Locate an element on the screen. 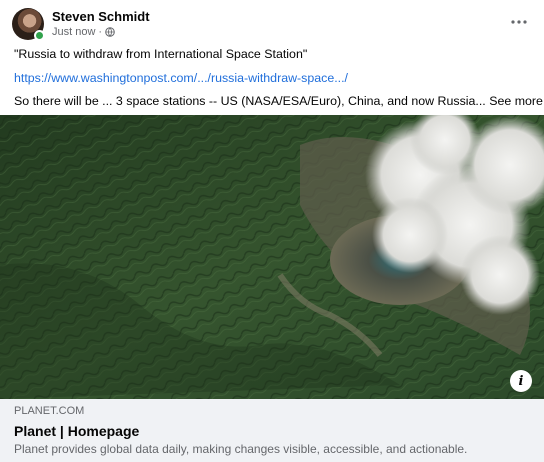 The height and width of the screenshot is (462, 544). more-horizontal-icon is located at coordinates (519, 22).